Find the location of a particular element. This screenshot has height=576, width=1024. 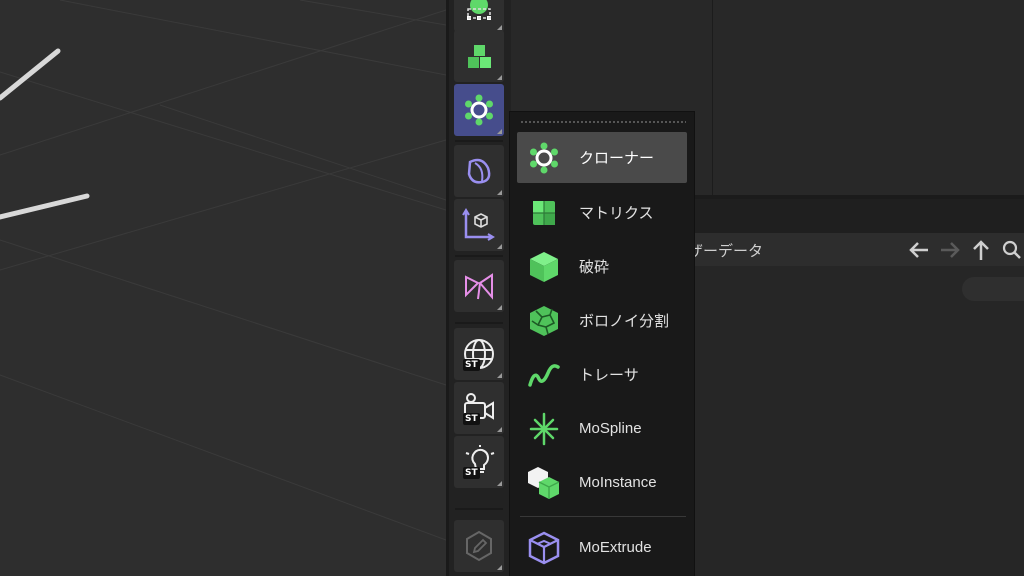

search-icon is located at coordinates (1010, 249).